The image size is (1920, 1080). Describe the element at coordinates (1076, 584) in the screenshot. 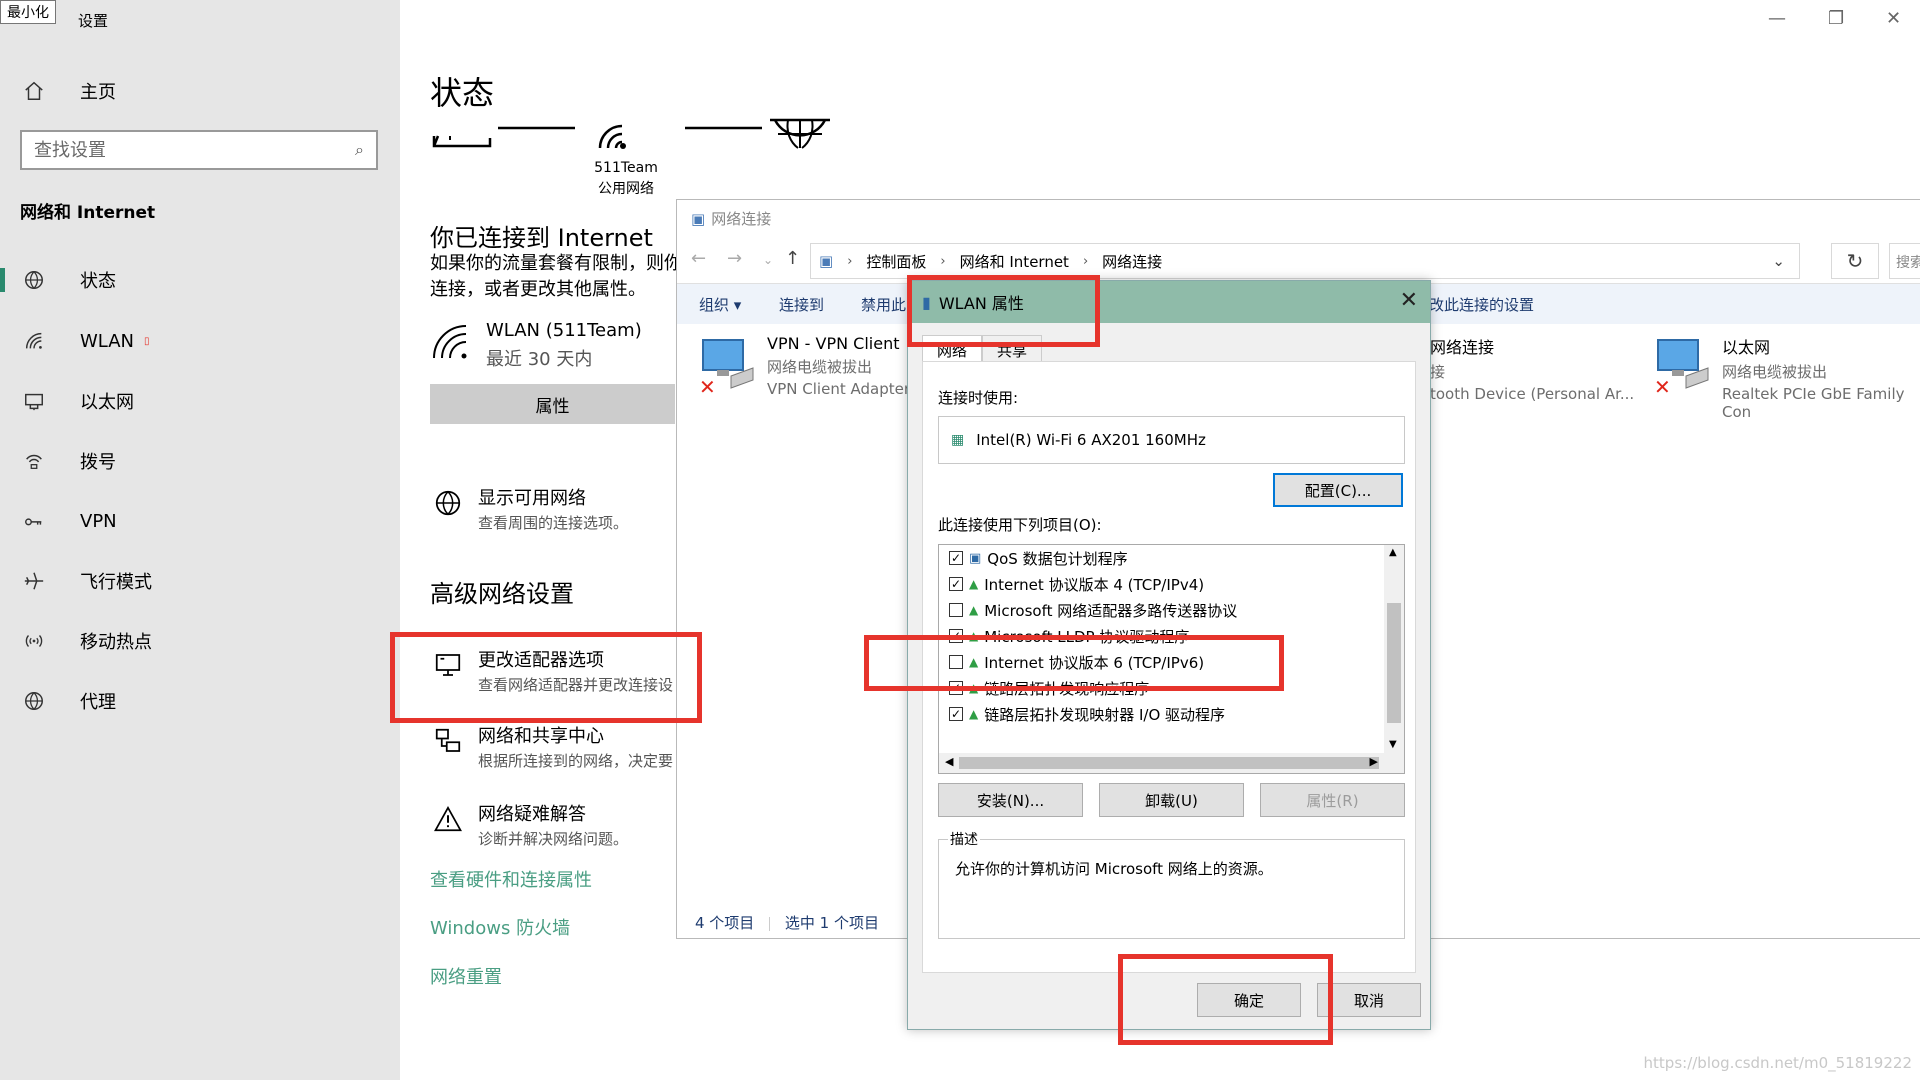

I see `list-item: ✓ ▲ Internet 协议版本 4 (TCP/IPv4)` at that location.